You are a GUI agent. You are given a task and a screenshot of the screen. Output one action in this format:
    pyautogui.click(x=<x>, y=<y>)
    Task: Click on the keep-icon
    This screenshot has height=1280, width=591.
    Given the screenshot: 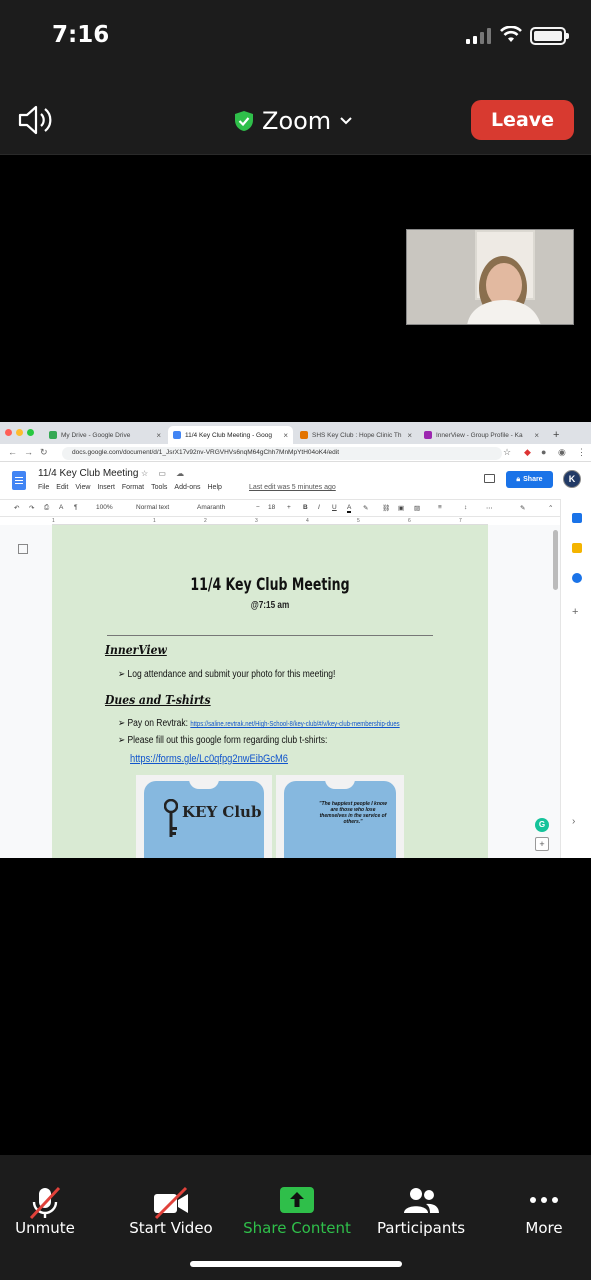 What is the action you would take?
    pyautogui.click(x=577, y=548)
    